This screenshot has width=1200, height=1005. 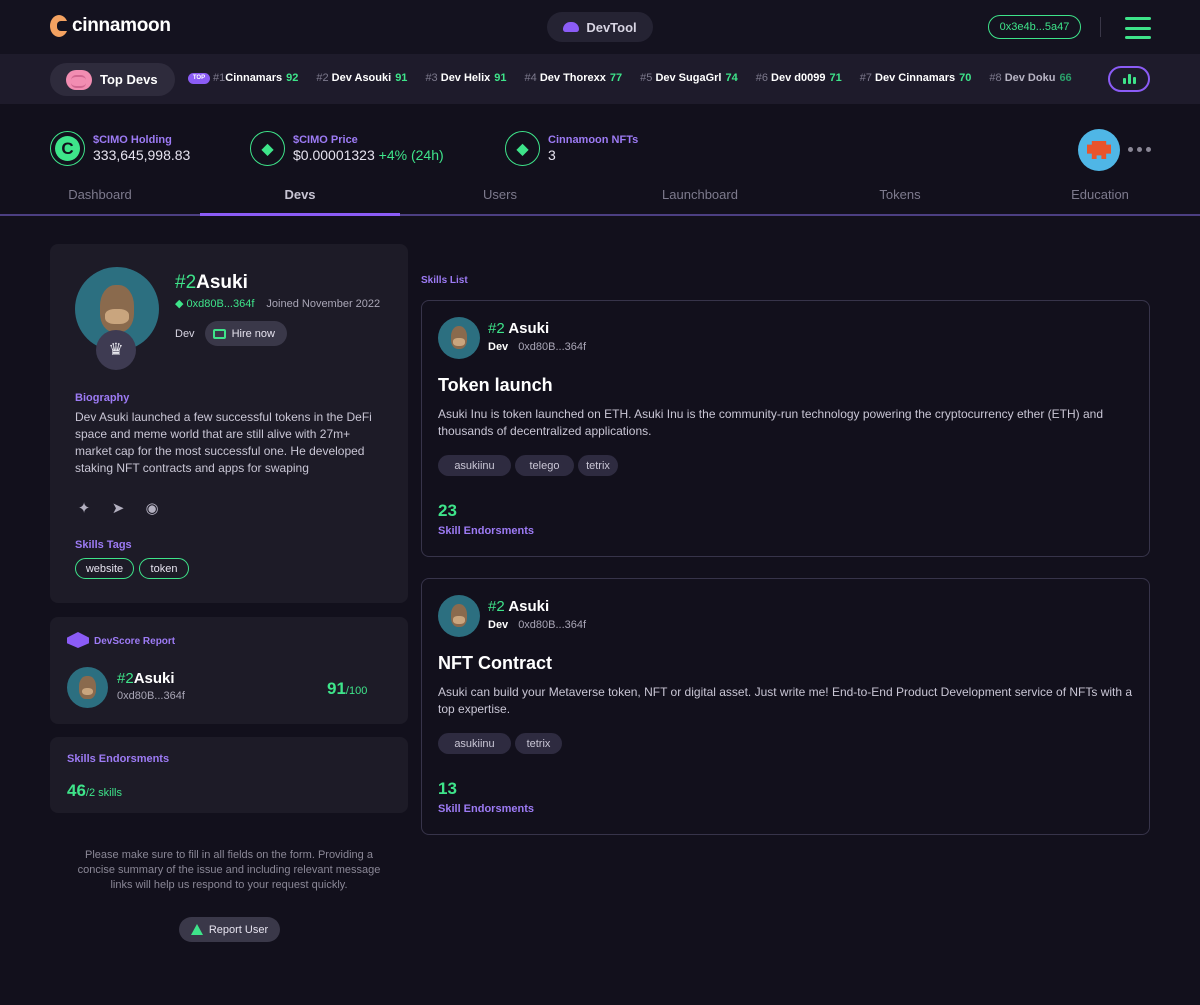 I want to click on crown-icon: ♛, so click(x=116, y=350).